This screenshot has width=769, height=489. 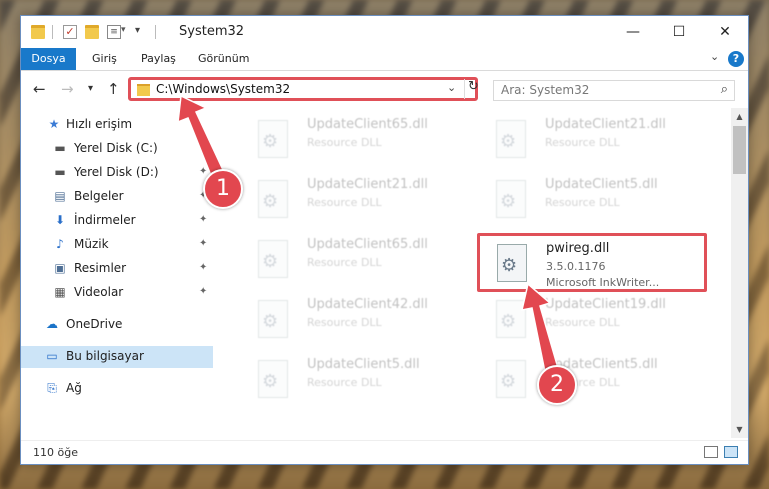 What do you see at coordinates (223, 189) in the screenshot?
I see `step-badge-1: 1` at bounding box center [223, 189].